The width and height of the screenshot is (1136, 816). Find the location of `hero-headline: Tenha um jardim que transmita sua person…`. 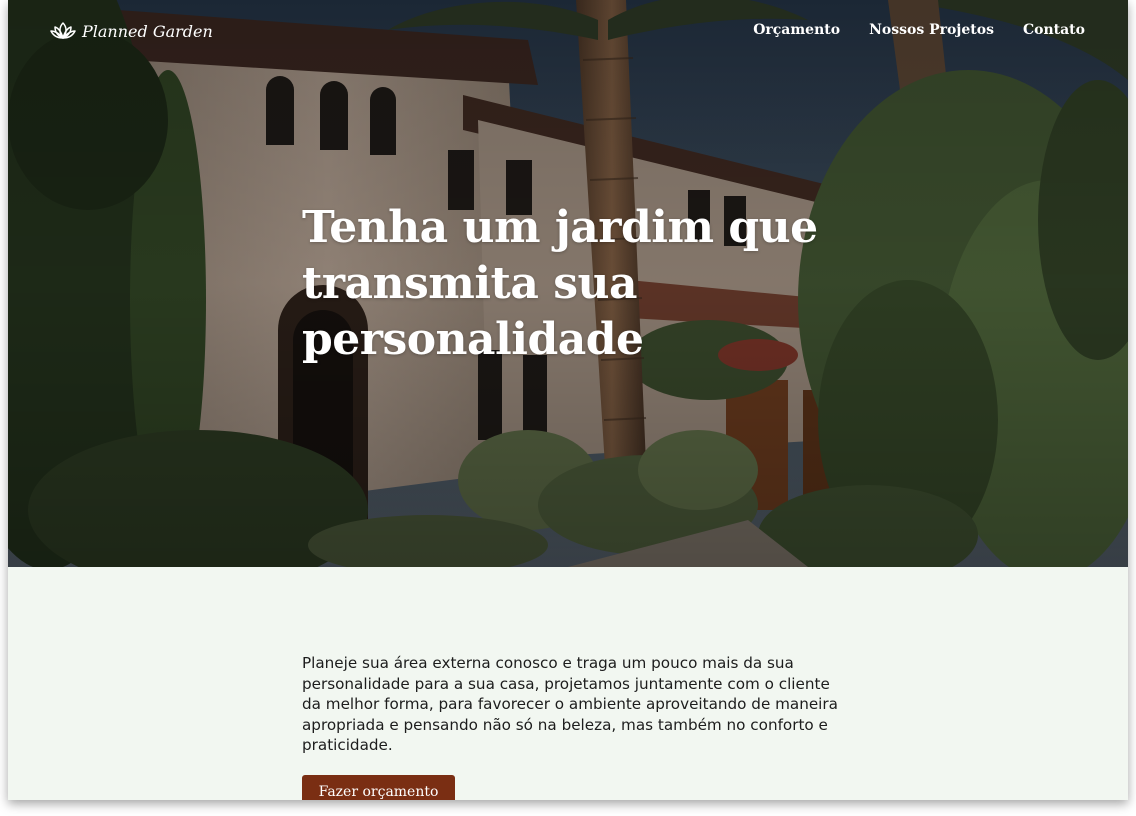

hero-headline: Tenha um jardim que transmita sua person… is located at coordinates (560, 283).